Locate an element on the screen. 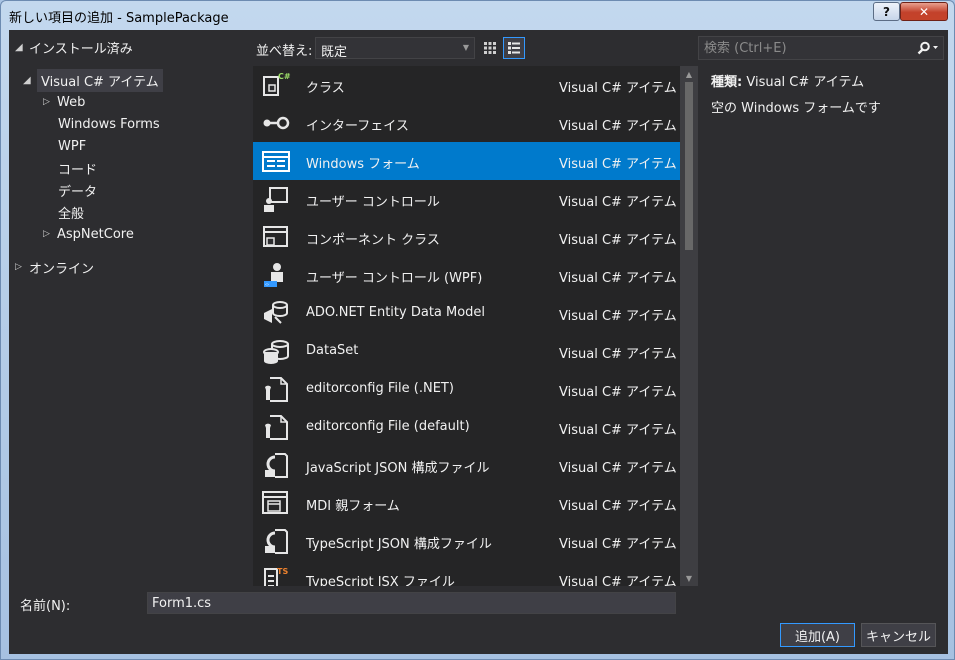 Image resolution: width=955 pixels, height=660 pixels. component-class-icon is located at coordinates (276, 237).